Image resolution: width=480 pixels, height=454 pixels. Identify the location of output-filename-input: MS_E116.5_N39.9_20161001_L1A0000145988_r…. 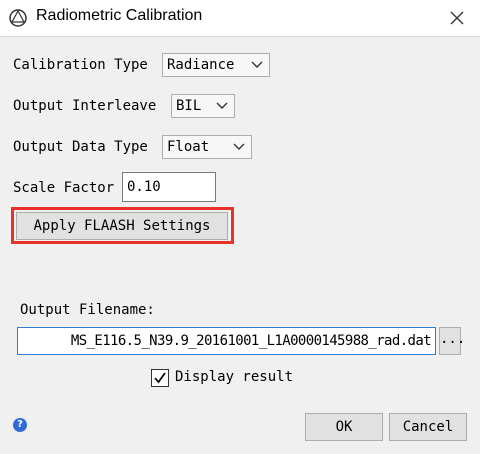
(226, 341).